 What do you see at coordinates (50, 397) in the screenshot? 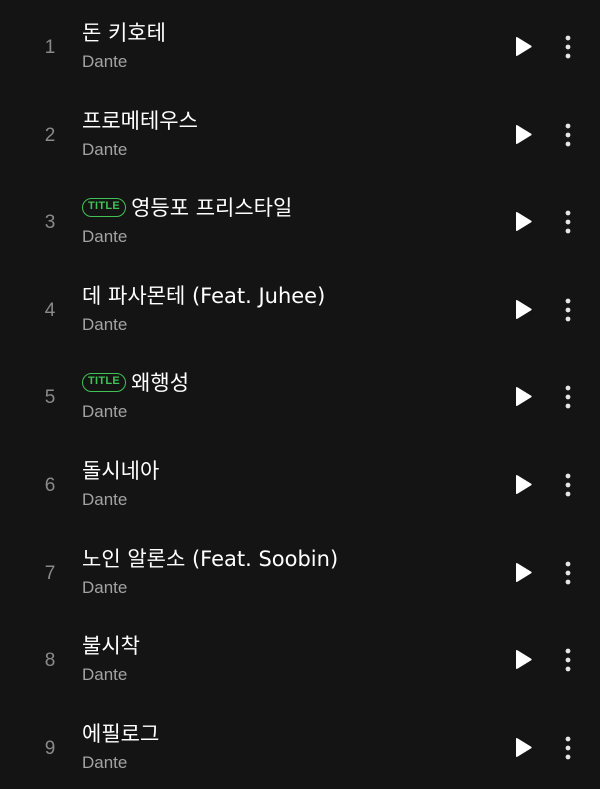
I see `track-number: 5` at bounding box center [50, 397].